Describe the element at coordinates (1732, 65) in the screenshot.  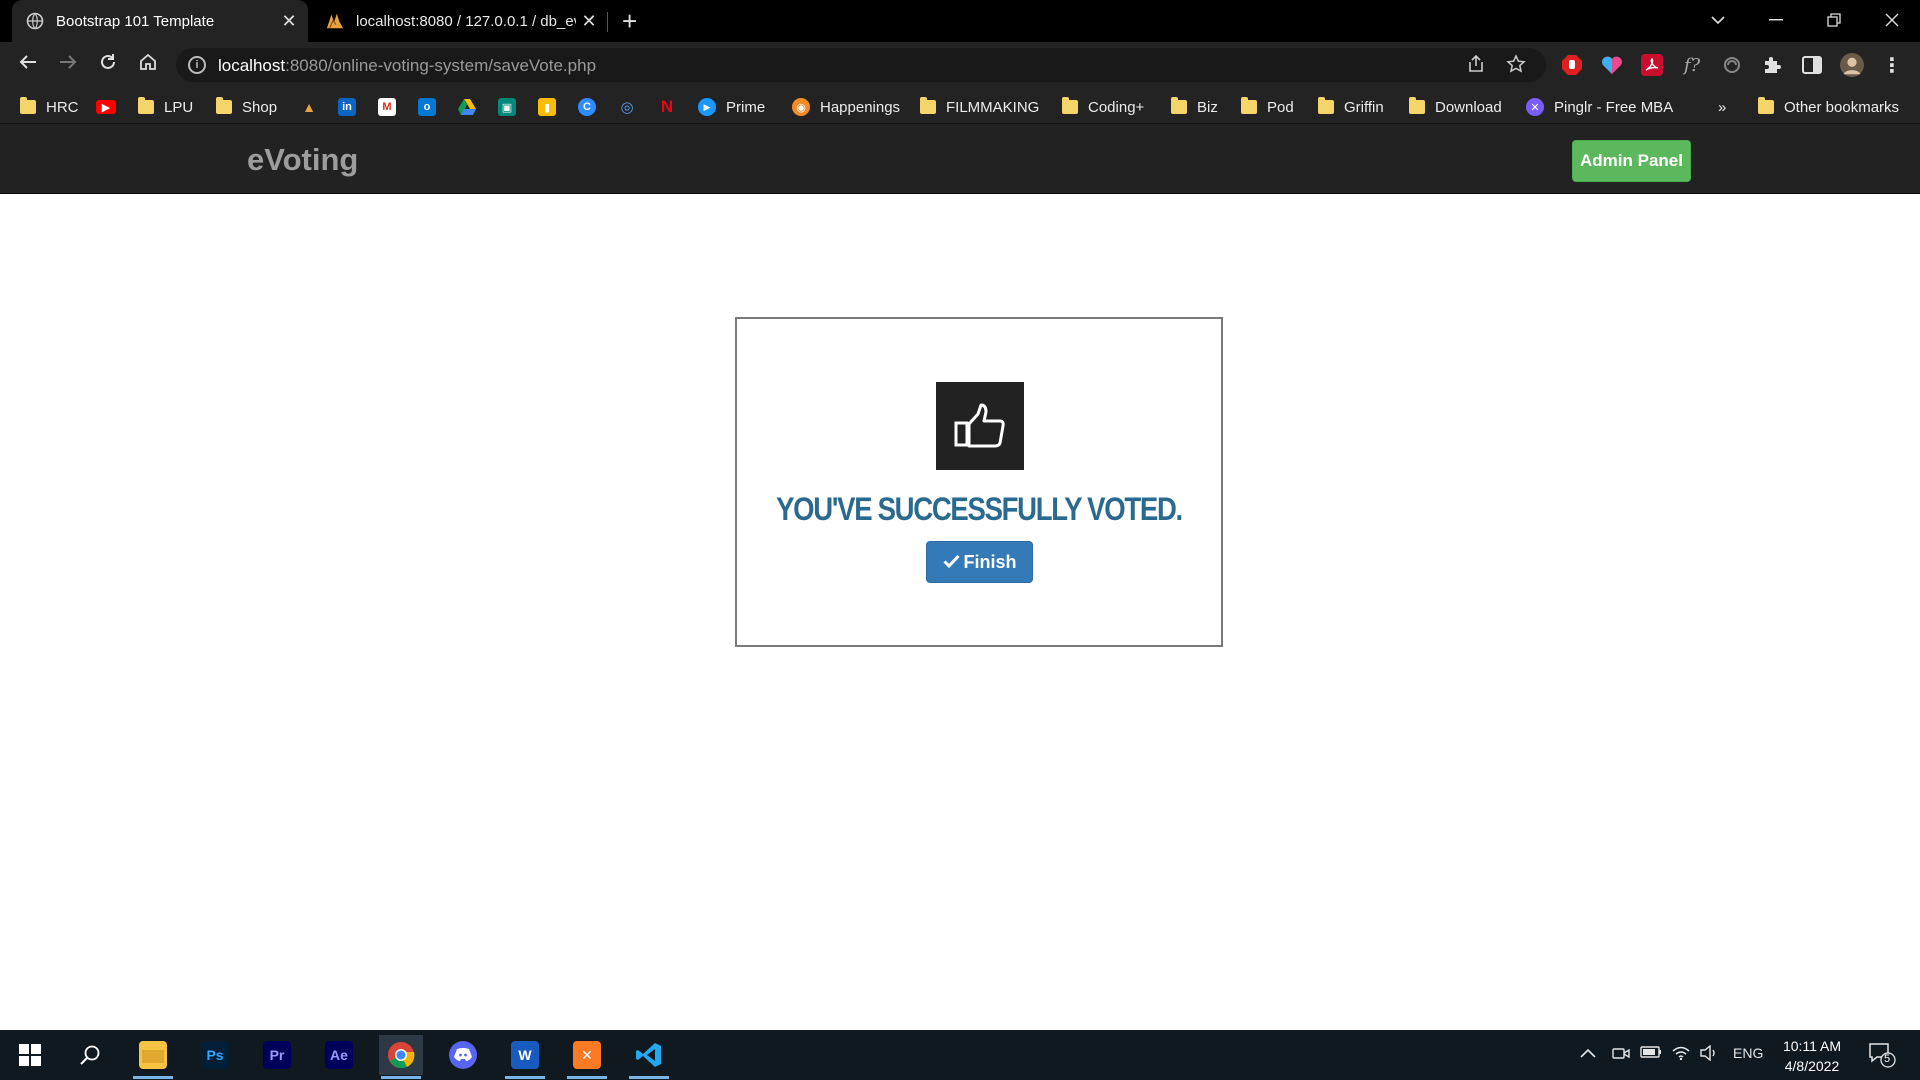
I see `sync-extension-icon` at that location.